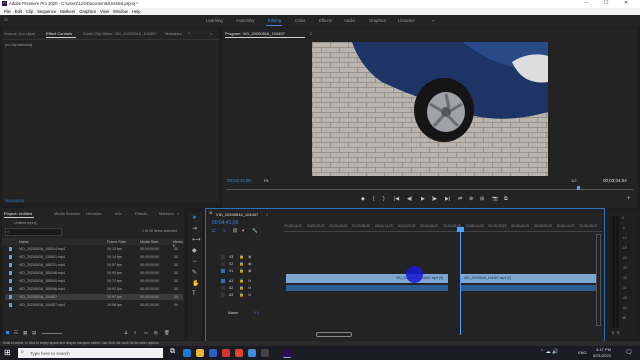 Image resolution: width=640 pixels, height=360 pixels. I want to click on solo-left-button: S, so click(613, 333).